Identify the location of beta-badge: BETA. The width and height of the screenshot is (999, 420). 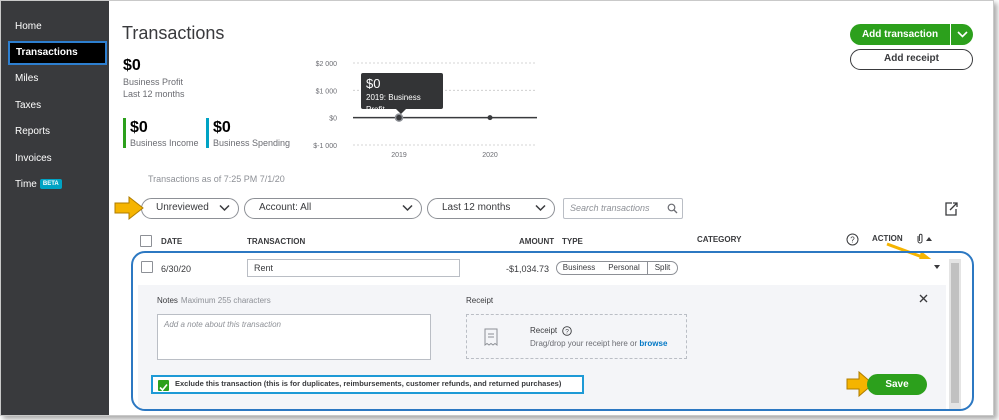
(50, 184).